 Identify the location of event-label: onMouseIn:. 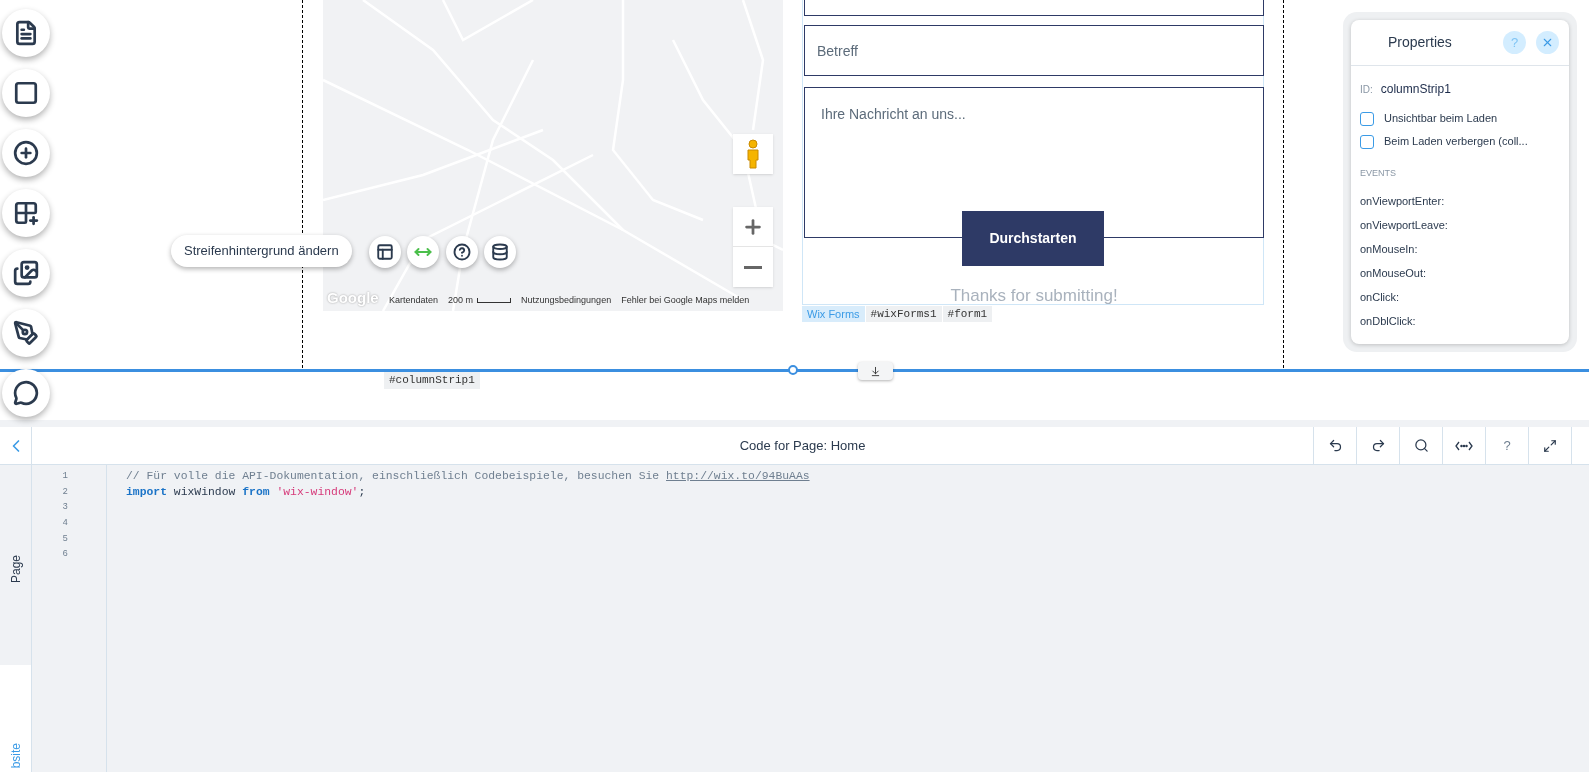
(1389, 249).